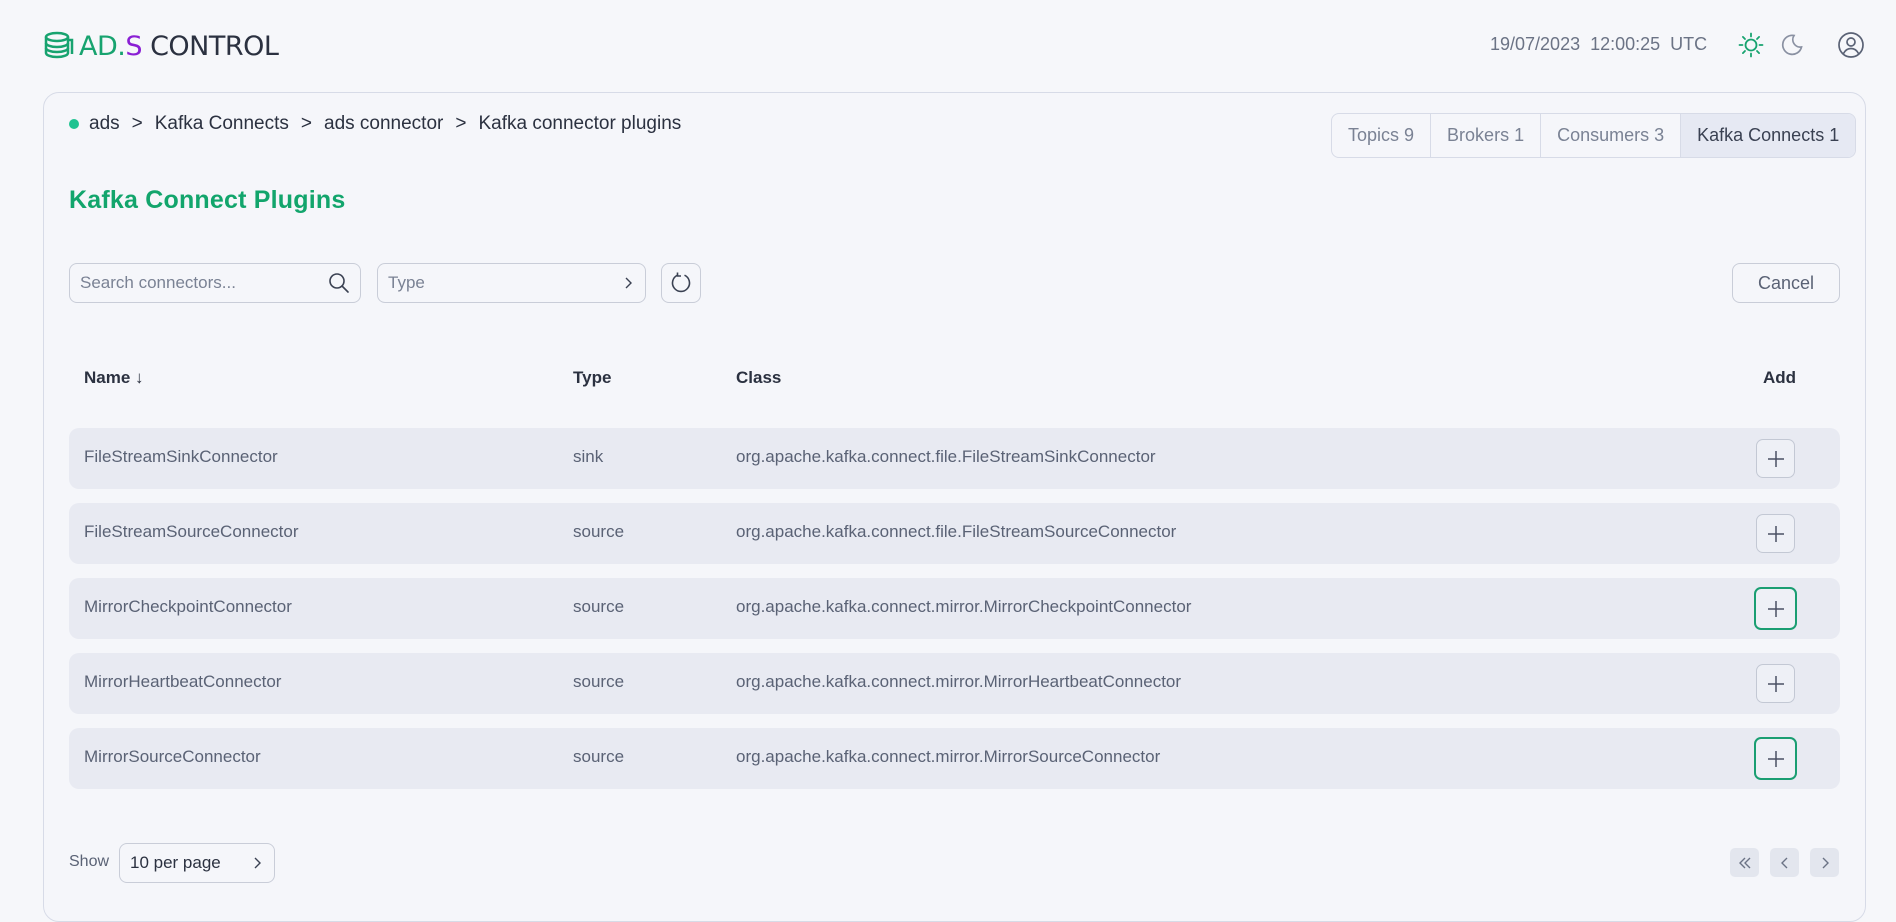 This screenshot has width=1896, height=922. Describe the element at coordinates (210, 46) in the screenshot. I see `logo-text-control: CONTROL` at that location.